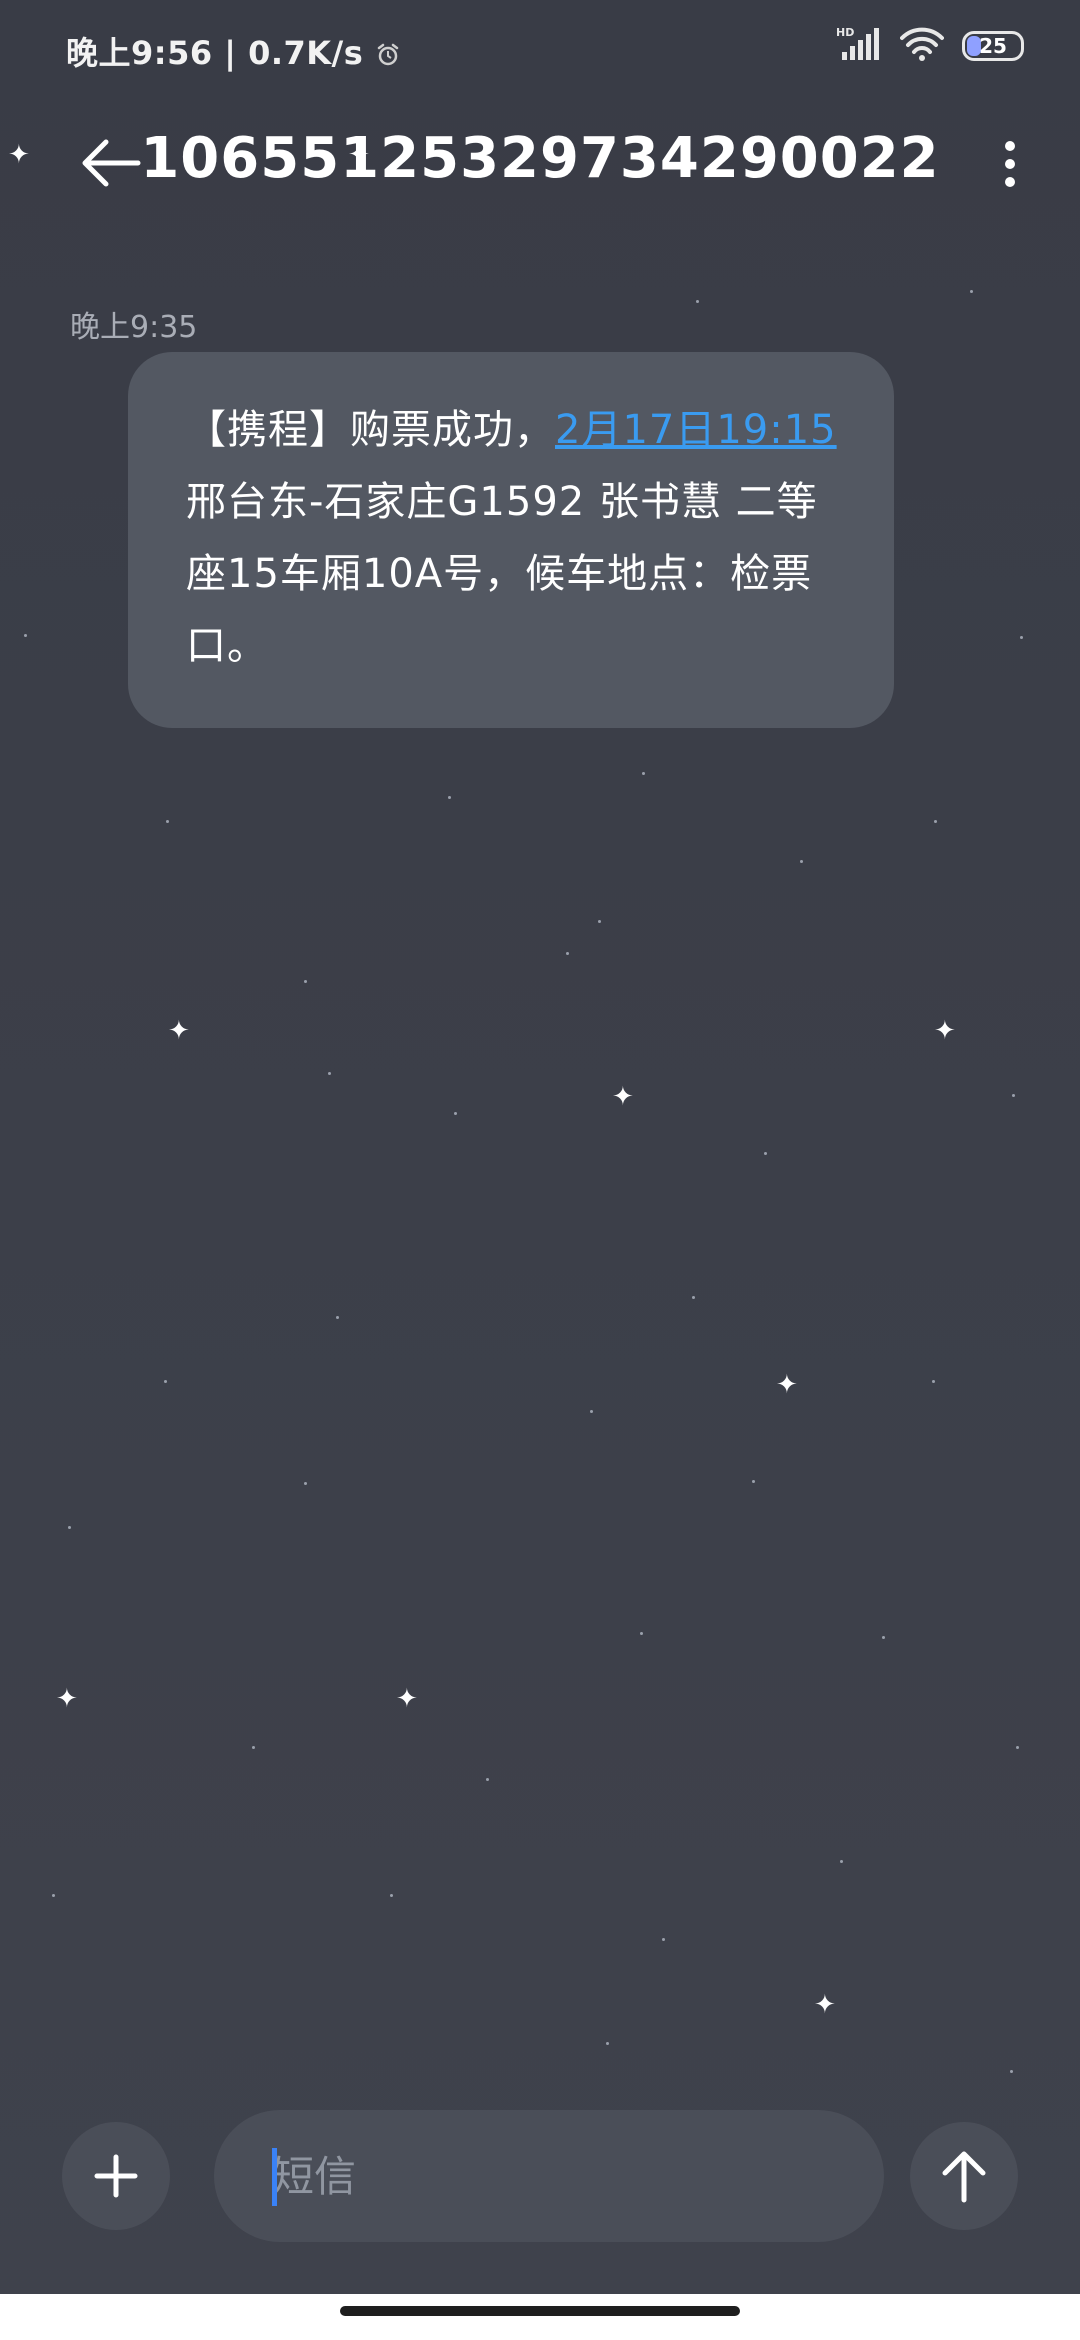 This screenshot has width=1080, height=2340. What do you see at coordinates (388, 52) in the screenshot?
I see `alarm-icon` at bounding box center [388, 52].